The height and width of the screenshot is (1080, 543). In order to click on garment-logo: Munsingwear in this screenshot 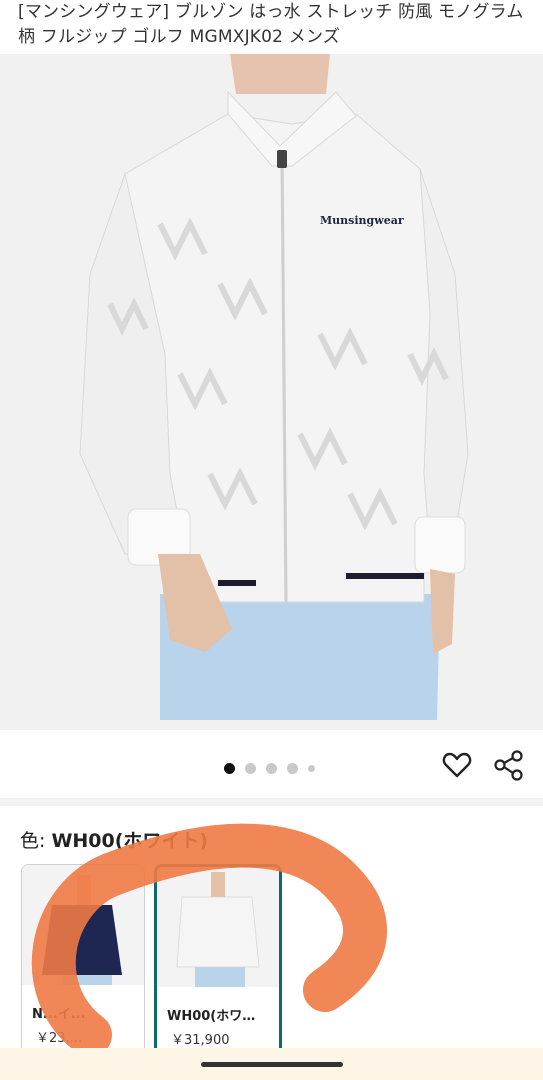, I will do `click(362, 220)`.